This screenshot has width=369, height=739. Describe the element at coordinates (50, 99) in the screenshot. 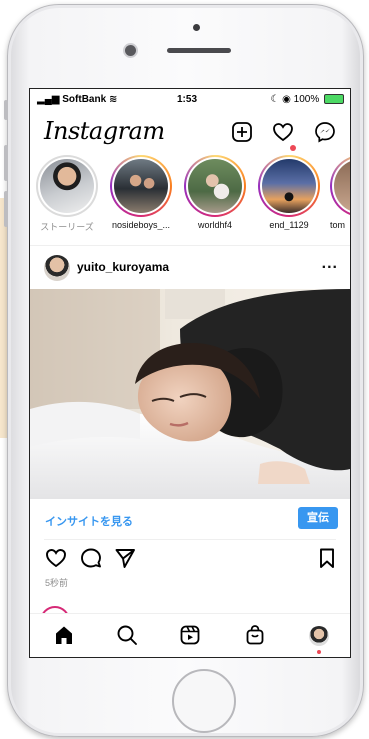

I see `signal-icon: ▂▄▆` at that location.